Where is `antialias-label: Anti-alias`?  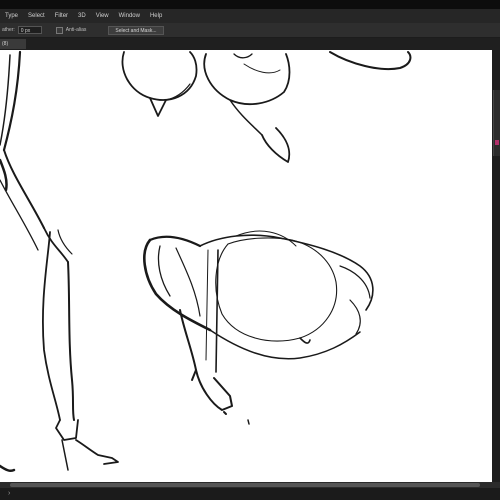 antialias-label: Anti-alias is located at coordinates (76, 30).